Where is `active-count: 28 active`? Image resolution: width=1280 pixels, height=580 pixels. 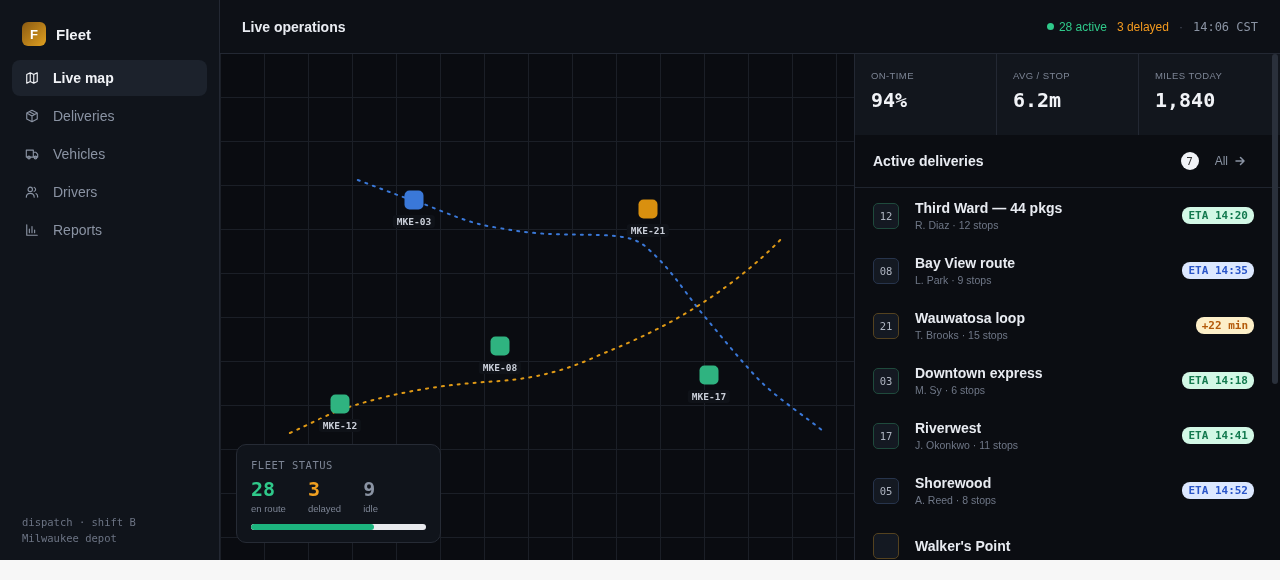 active-count: 28 active is located at coordinates (1082, 26).